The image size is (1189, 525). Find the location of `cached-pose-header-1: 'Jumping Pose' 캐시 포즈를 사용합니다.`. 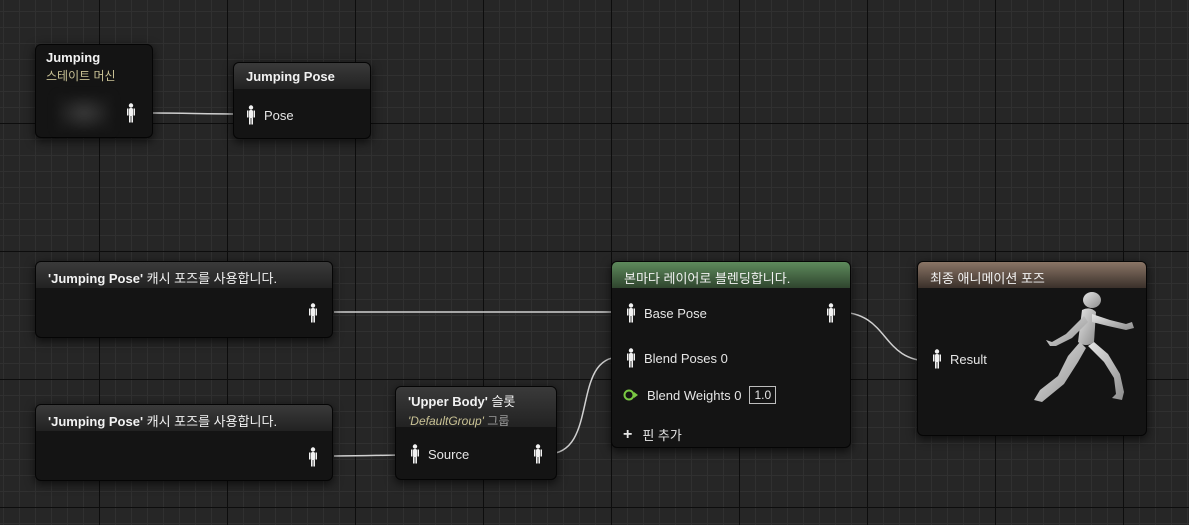

cached-pose-header-1: 'Jumping Pose' 캐시 포즈를 사용합니다. is located at coordinates (184, 275).